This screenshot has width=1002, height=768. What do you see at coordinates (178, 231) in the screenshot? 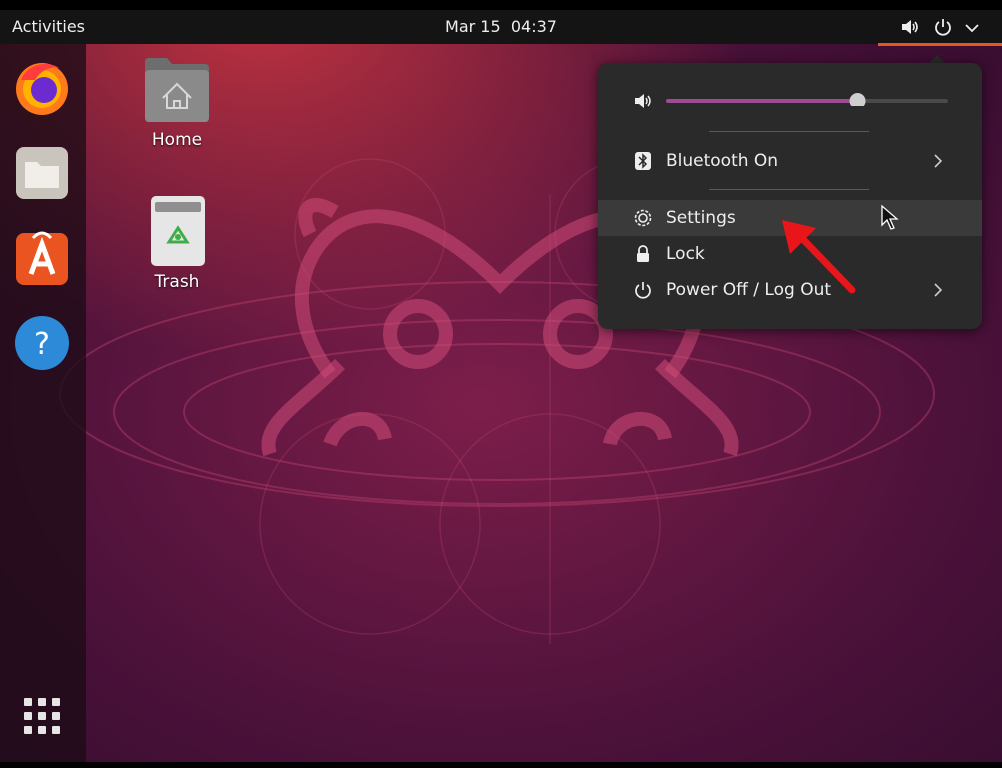
I see `trash-icon` at bounding box center [178, 231].